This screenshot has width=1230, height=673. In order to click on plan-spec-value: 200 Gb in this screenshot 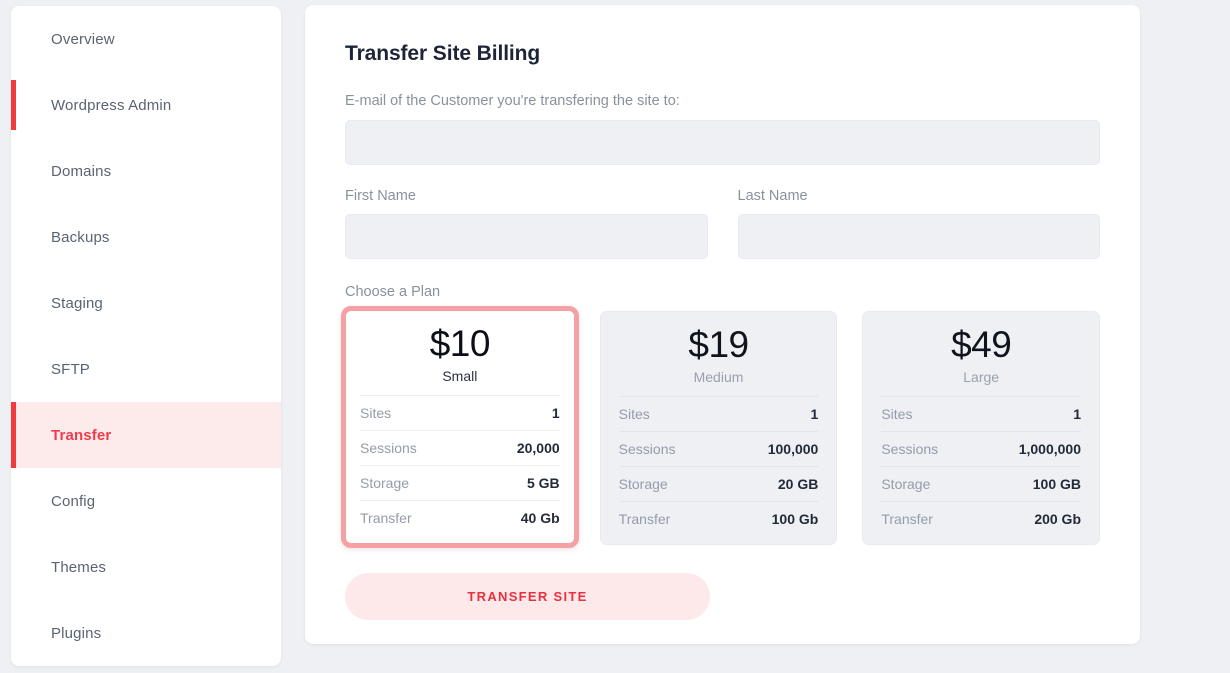, I will do `click(1058, 519)`.